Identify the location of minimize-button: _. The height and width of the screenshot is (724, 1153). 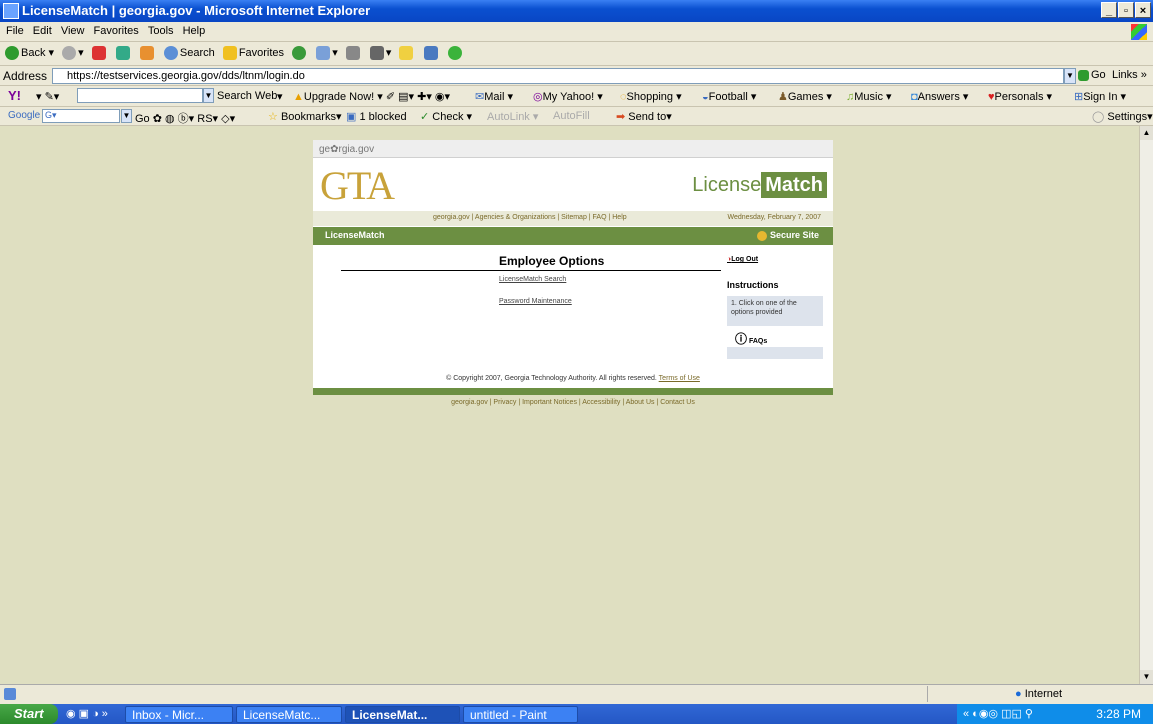
(1109, 10).